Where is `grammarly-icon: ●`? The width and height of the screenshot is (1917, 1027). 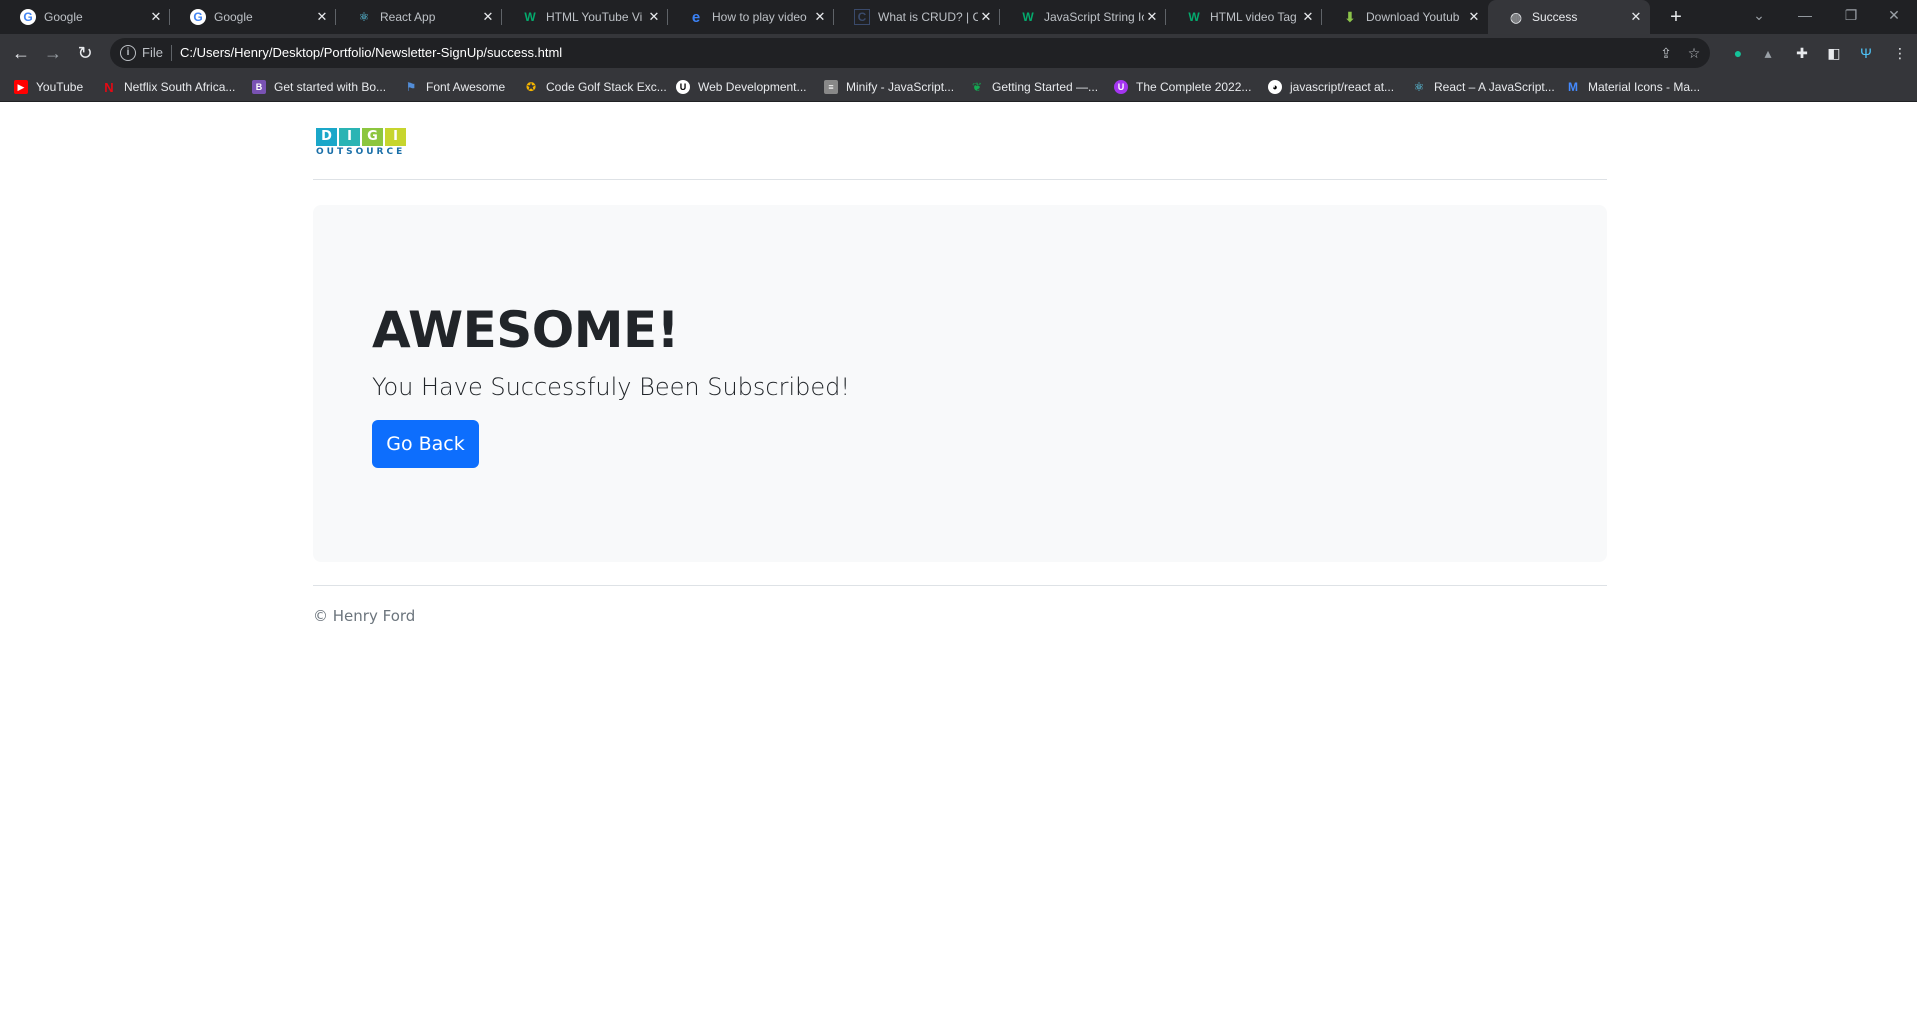
grammarly-icon: ● is located at coordinates (1738, 53).